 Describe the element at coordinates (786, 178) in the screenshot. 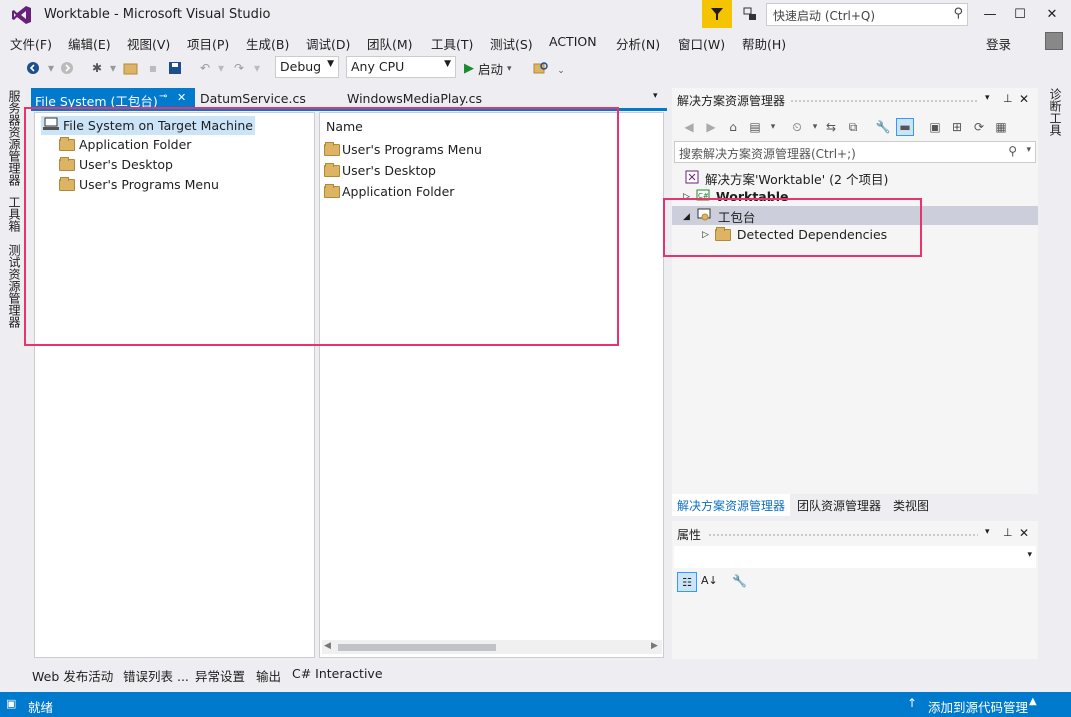

I see `solution-node: 解决方案'Worktable' (2 个项目)` at that location.